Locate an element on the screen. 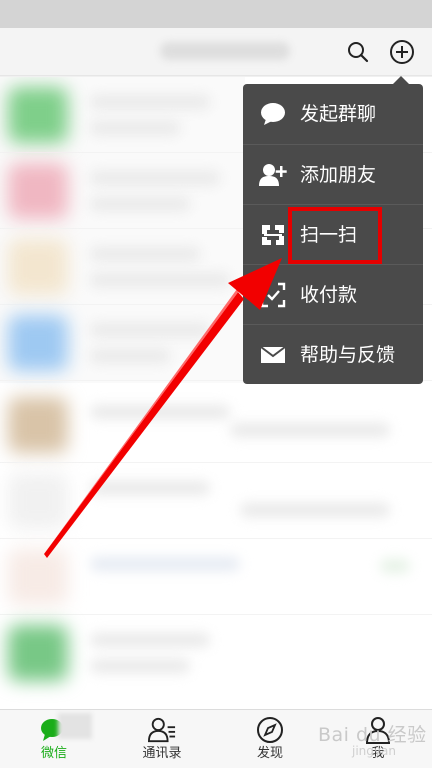  menu-item-label: 添加朋友 is located at coordinates (338, 175).